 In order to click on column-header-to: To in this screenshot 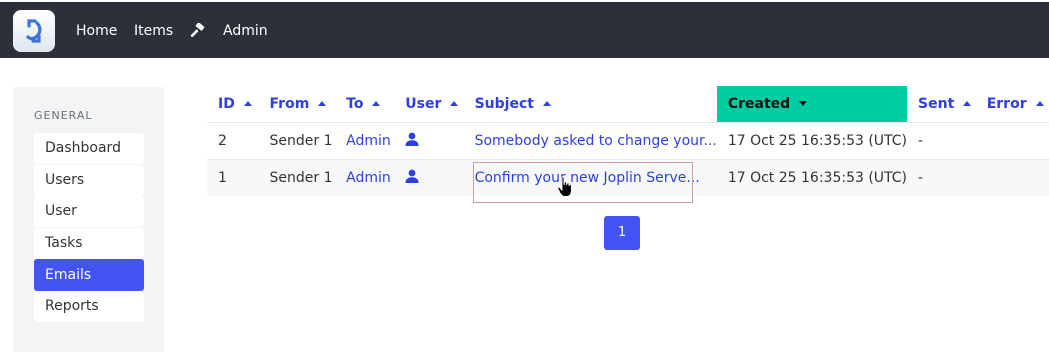, I will do `click(364, 104)`.